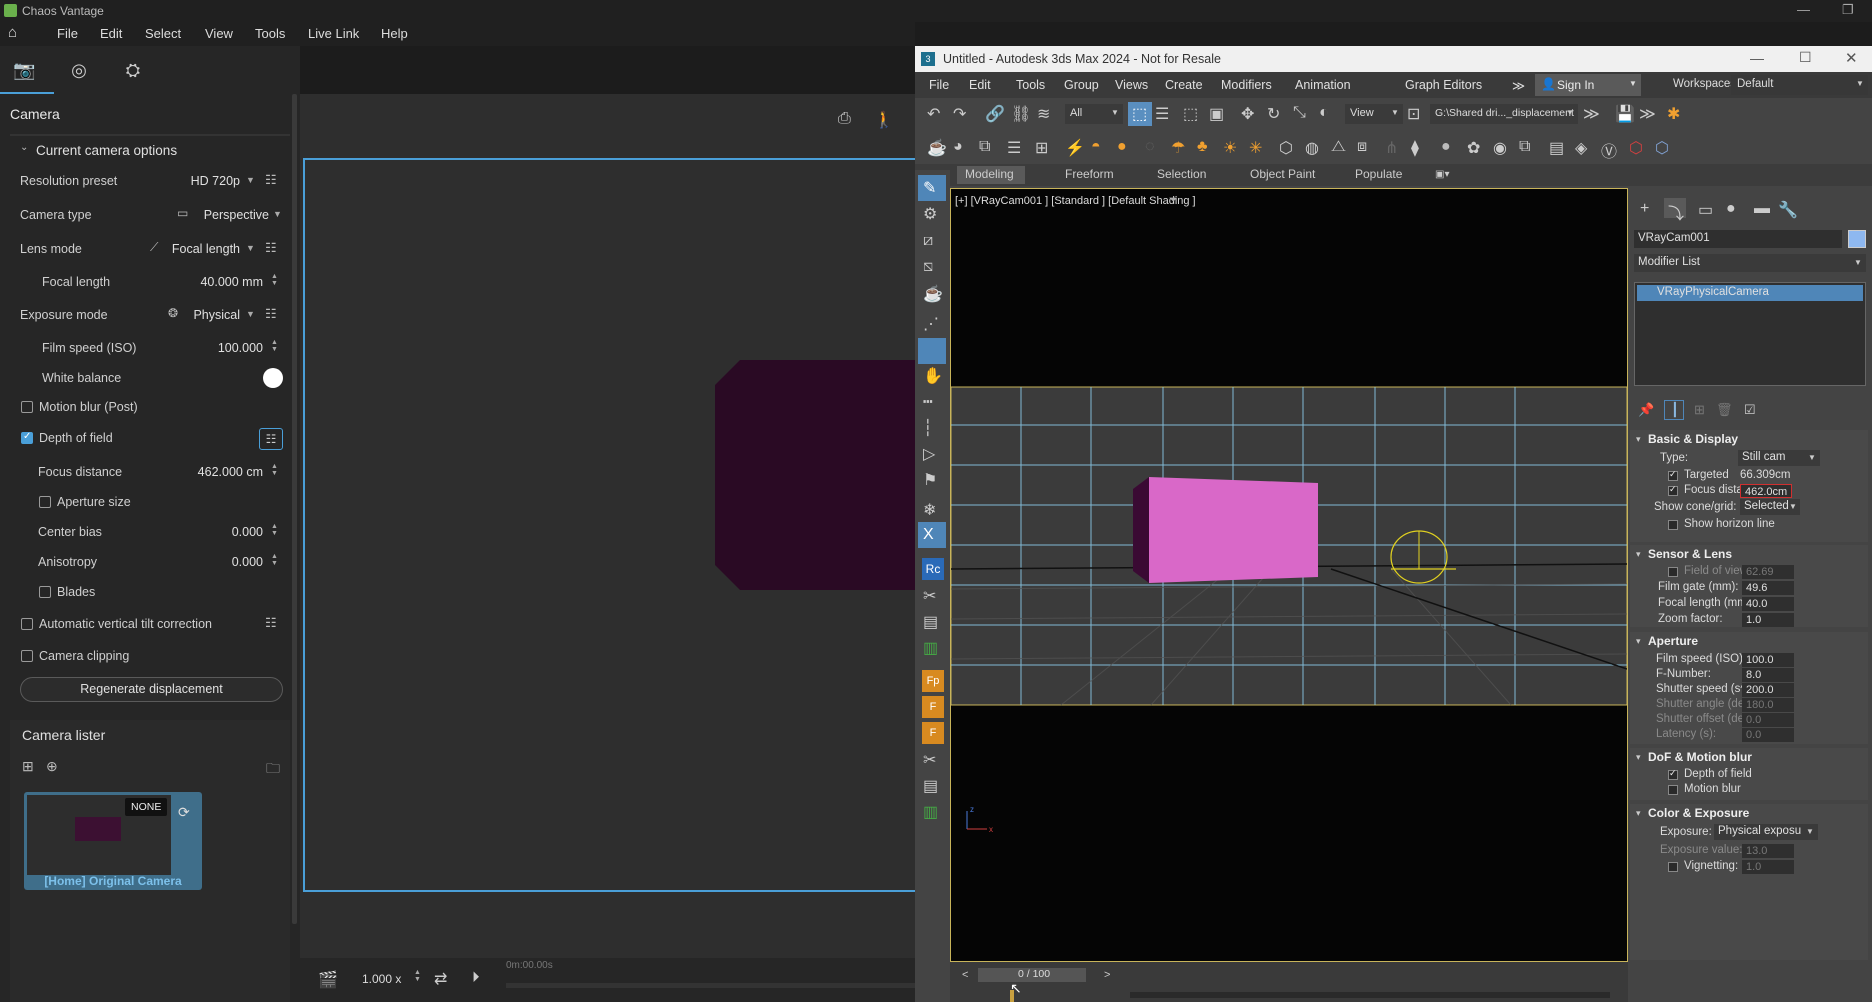 The width and height of the screenshot is (1872, 1002). I want to click on modify-tab-icon: ⤵, so click(1676, 212).